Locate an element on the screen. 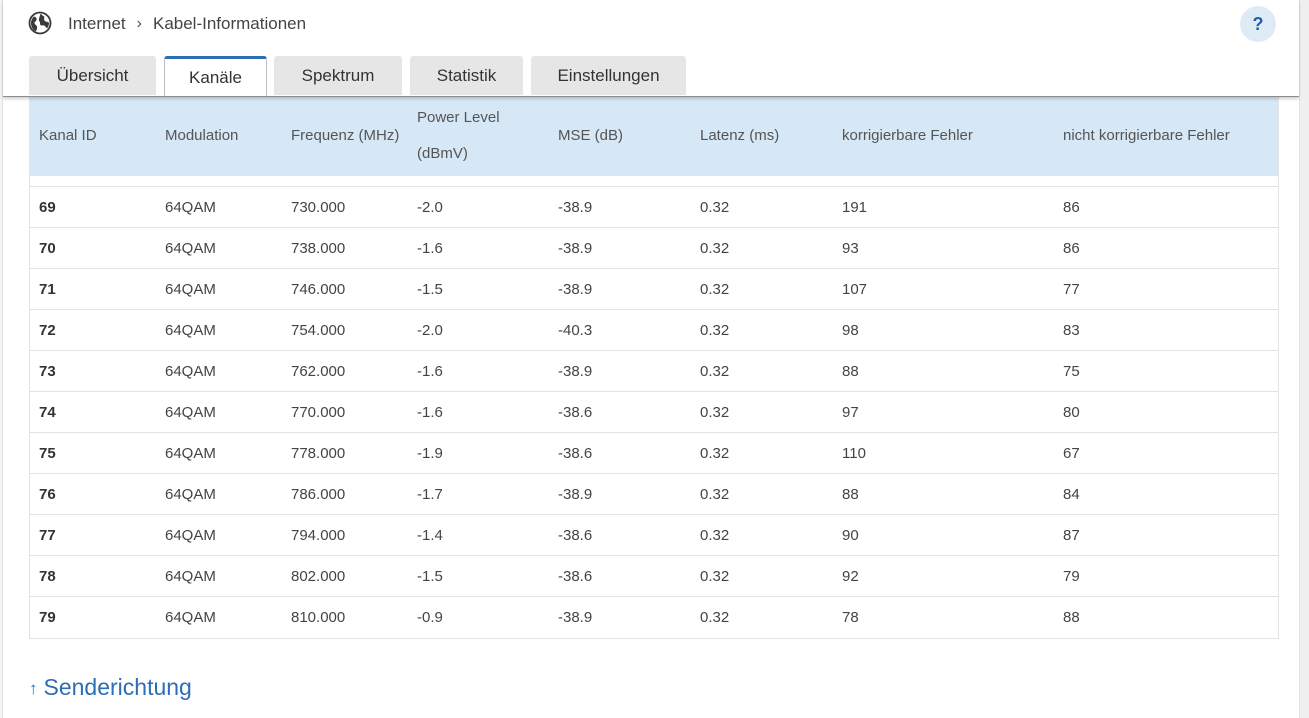 This screenshot has width=1309, height=718. table-row: 72 64QAM 754.000 -2.0 -40.3 0.32 98 83 is located at coordinates (654, 329).